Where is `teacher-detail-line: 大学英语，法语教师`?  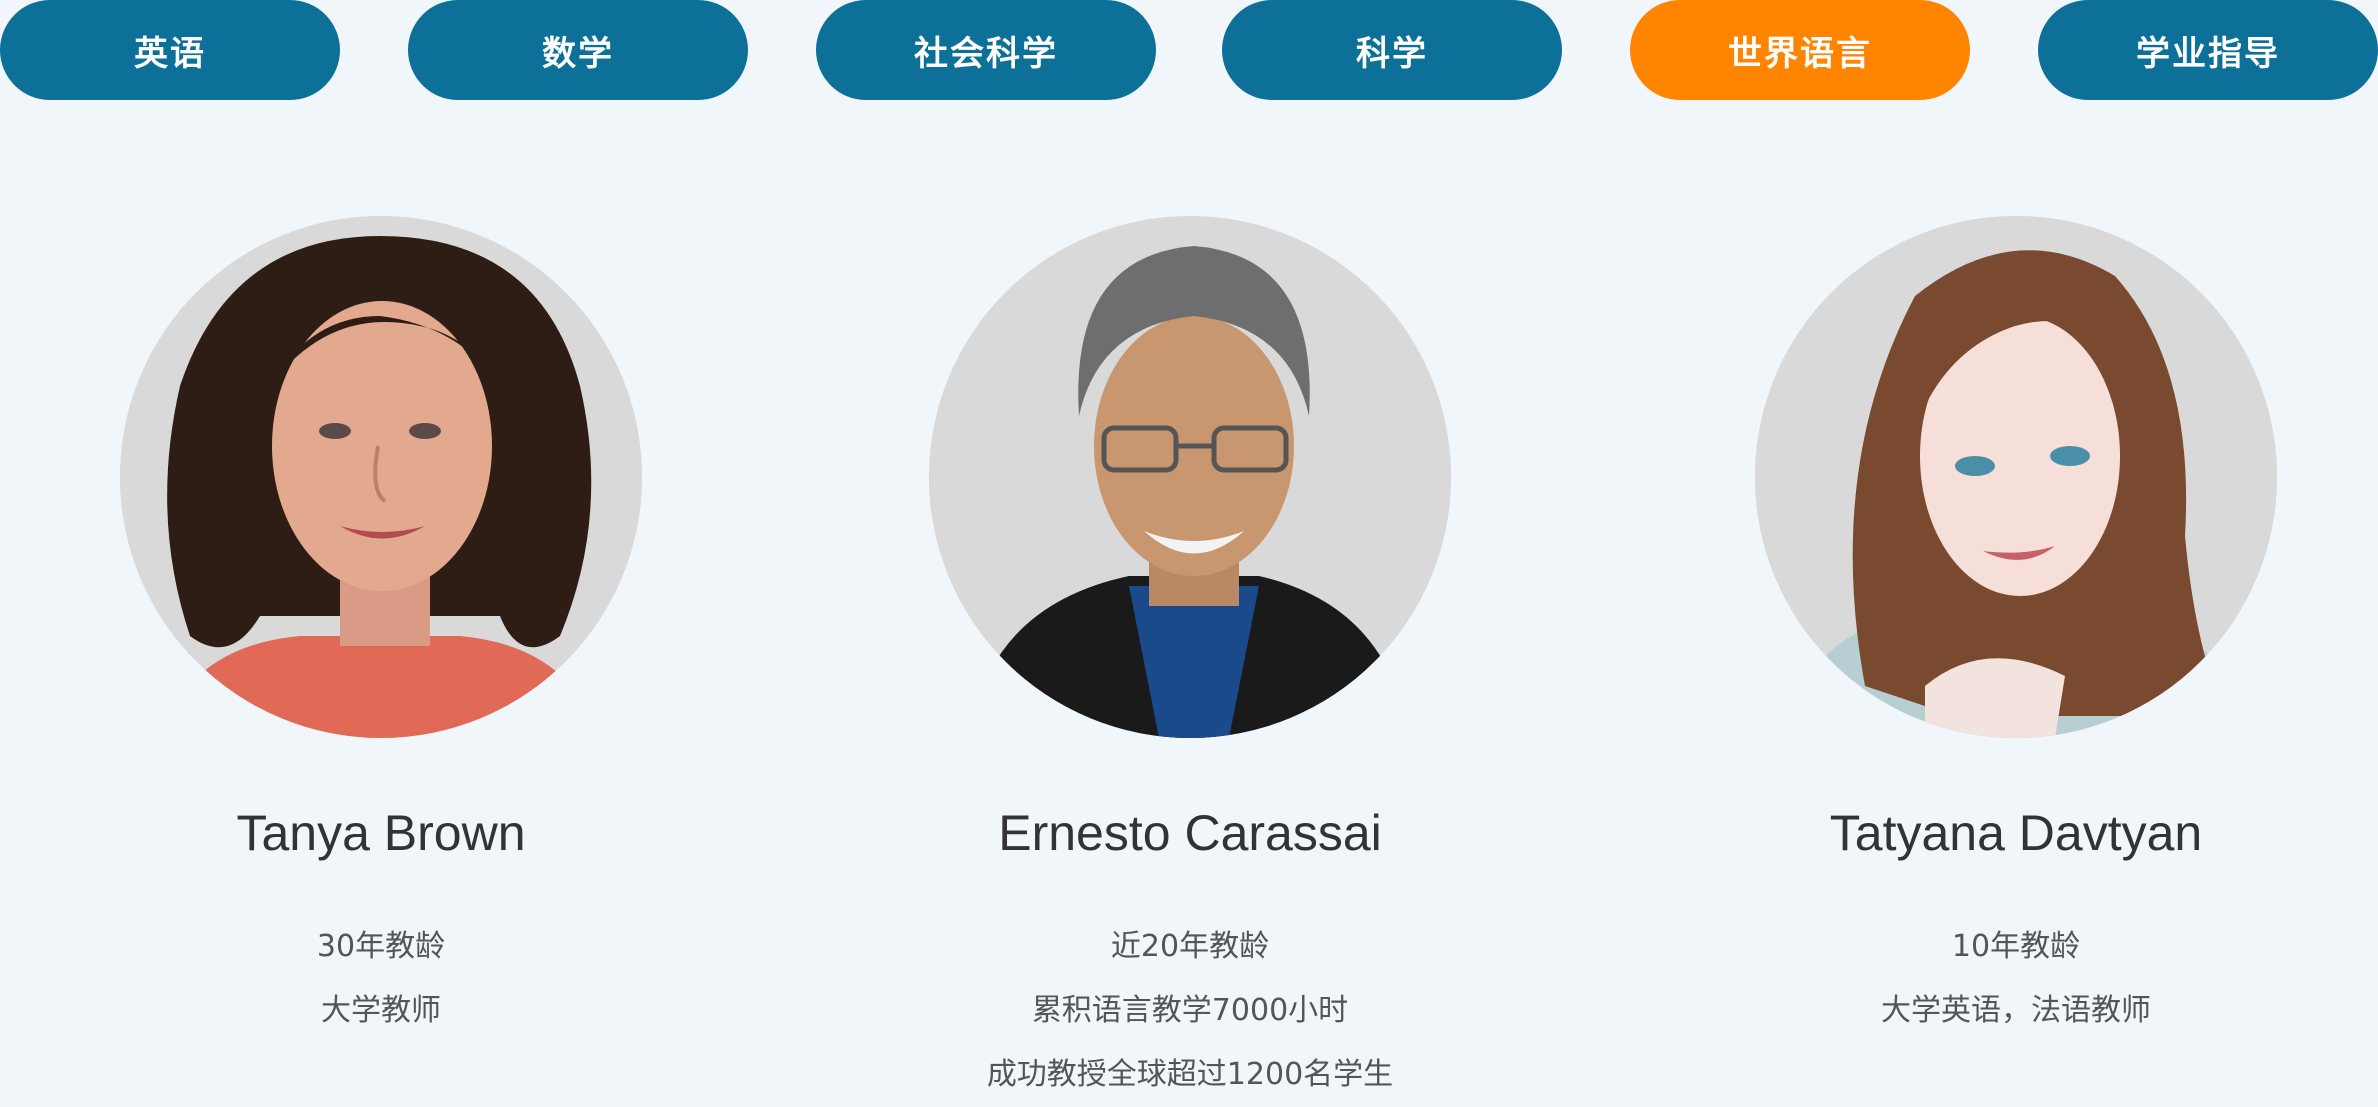
teacher-detail-line: 大学英语，法语教师 is located at coordinates (2016, 1010).